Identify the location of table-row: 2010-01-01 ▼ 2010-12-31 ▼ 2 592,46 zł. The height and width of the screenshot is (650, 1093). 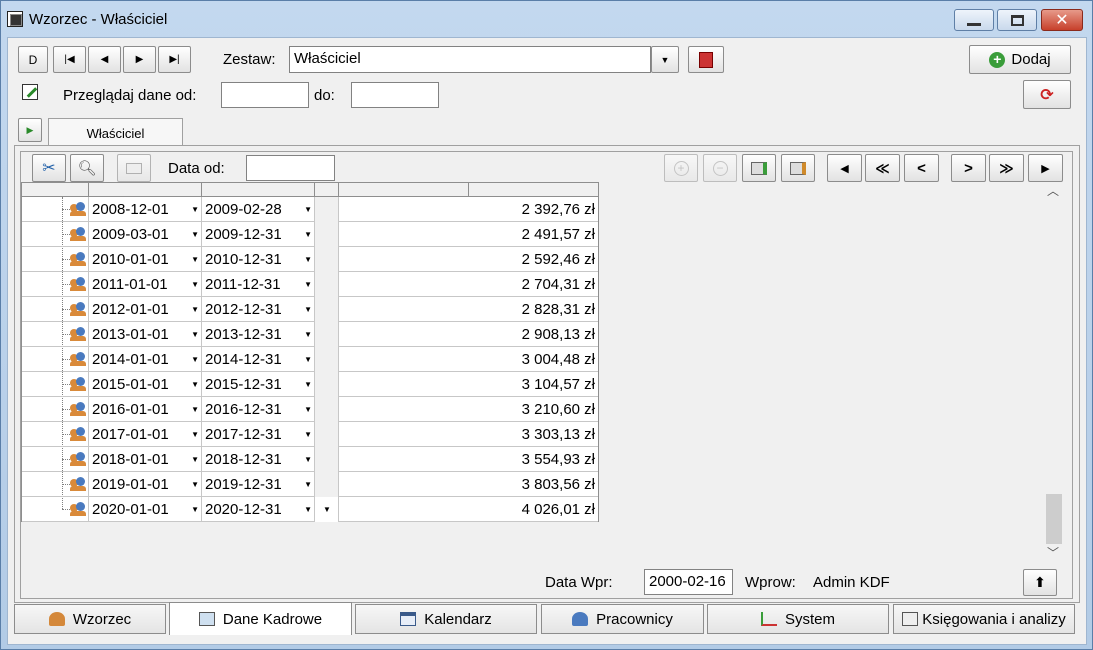
(310, 259).